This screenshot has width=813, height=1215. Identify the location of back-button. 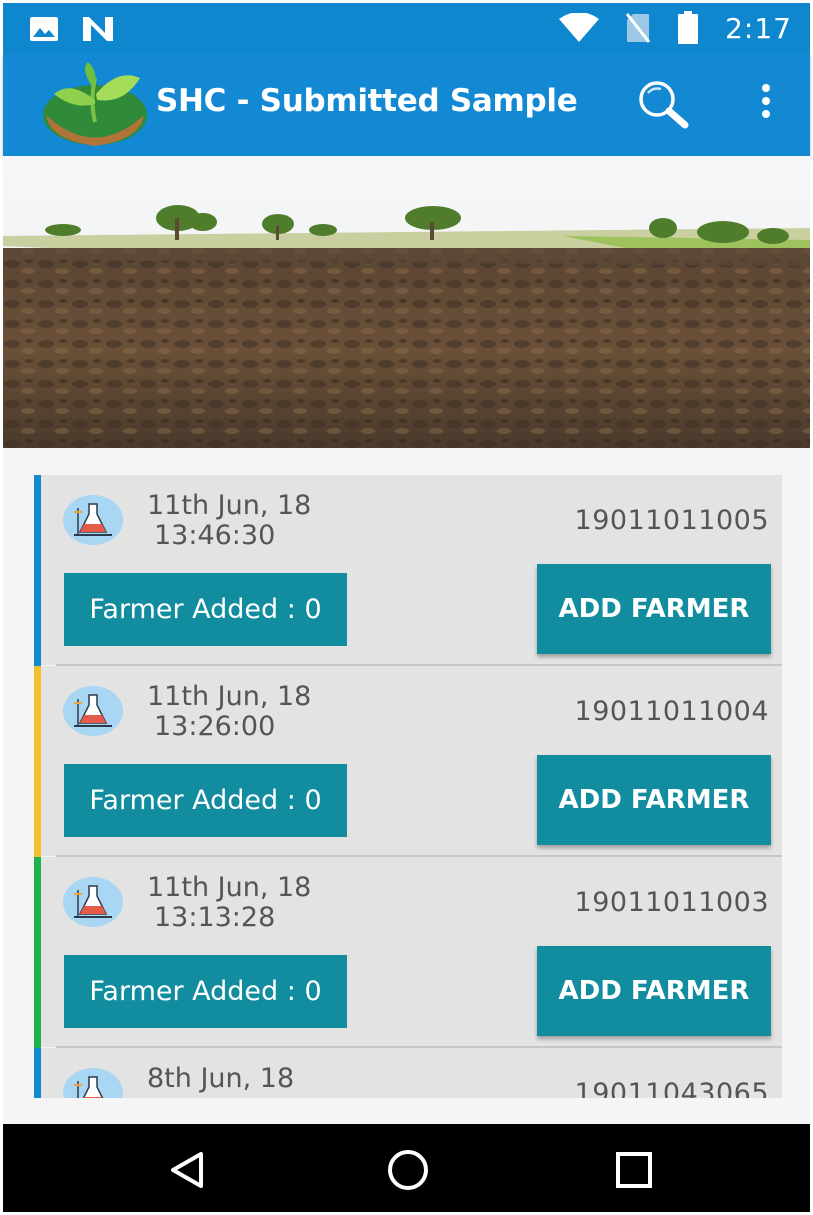
(186, 1170).